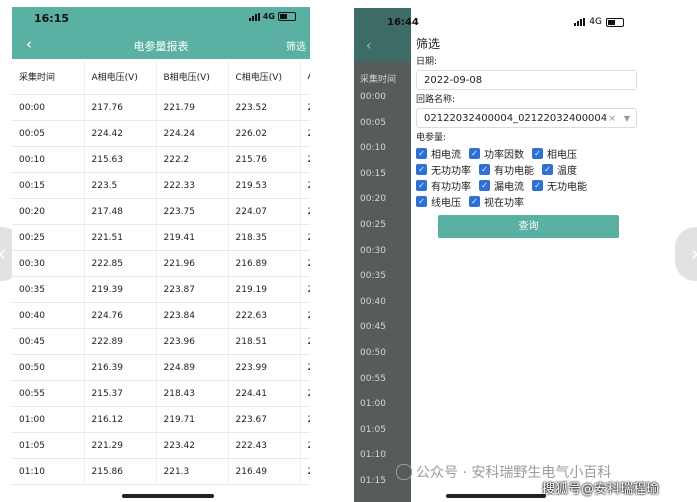 The height and width of the screenshot is (502, 697). I want to click on table-cell: 223.87, so click(192, 289).